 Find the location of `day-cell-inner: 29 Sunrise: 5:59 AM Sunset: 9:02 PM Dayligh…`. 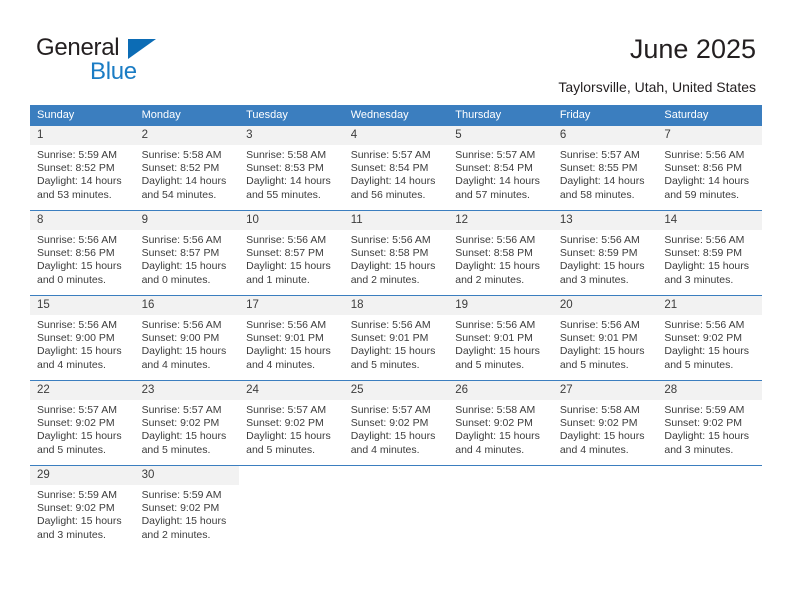

day-cell-inner: 29 Sunrise: 5:59 AM Sunset: 9:02 PM Dayligh… is located at coordinates (82, 508).